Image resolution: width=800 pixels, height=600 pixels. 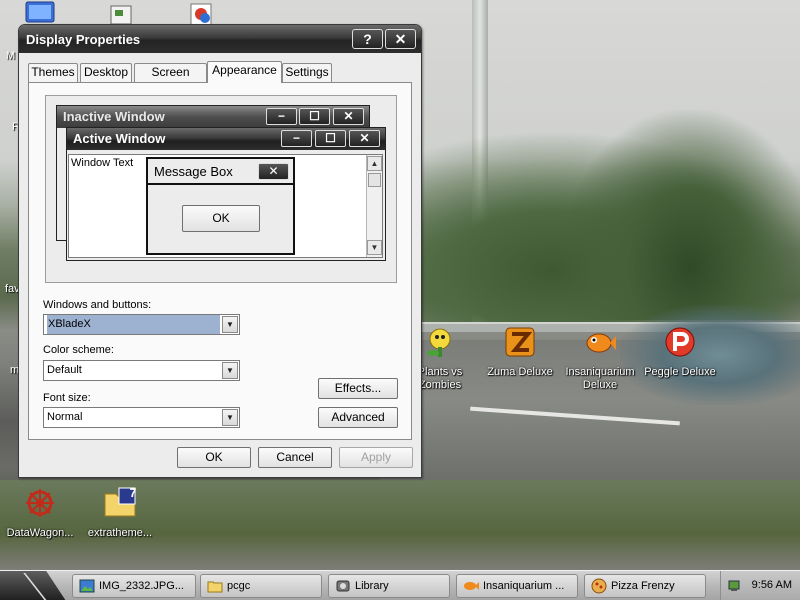 I want to click on taskbar-item-pizza-frenzy-label: Pizza Frenzy, so click(x=643, y=586).